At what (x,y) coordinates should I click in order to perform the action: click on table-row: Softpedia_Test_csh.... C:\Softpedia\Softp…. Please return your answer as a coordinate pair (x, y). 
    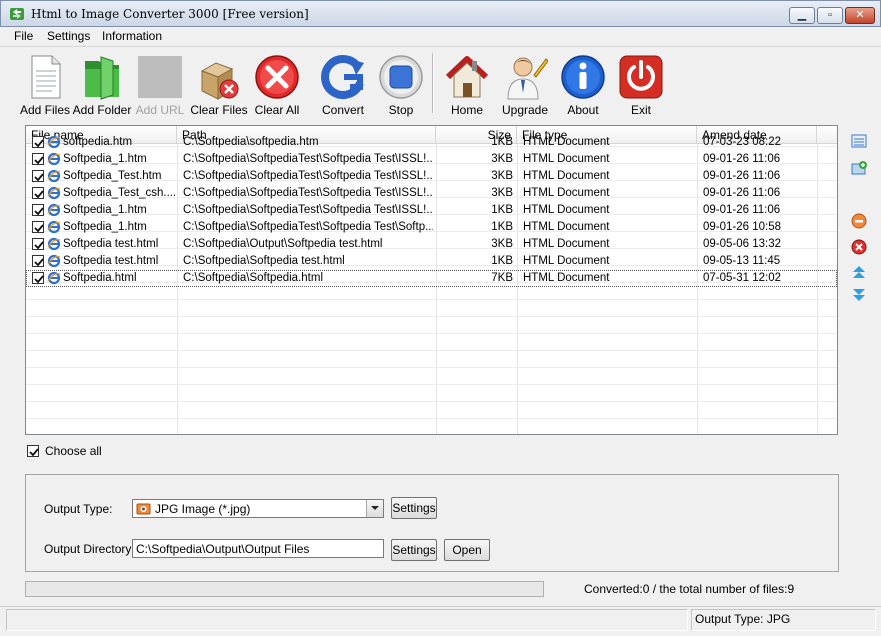
    Looking at the image, I should click on (431, 193).